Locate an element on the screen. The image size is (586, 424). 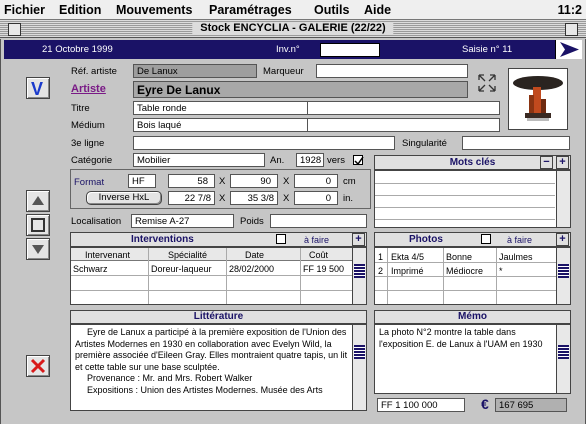
localisation-field: Remise A-27 is located at coordinates (182, 221).